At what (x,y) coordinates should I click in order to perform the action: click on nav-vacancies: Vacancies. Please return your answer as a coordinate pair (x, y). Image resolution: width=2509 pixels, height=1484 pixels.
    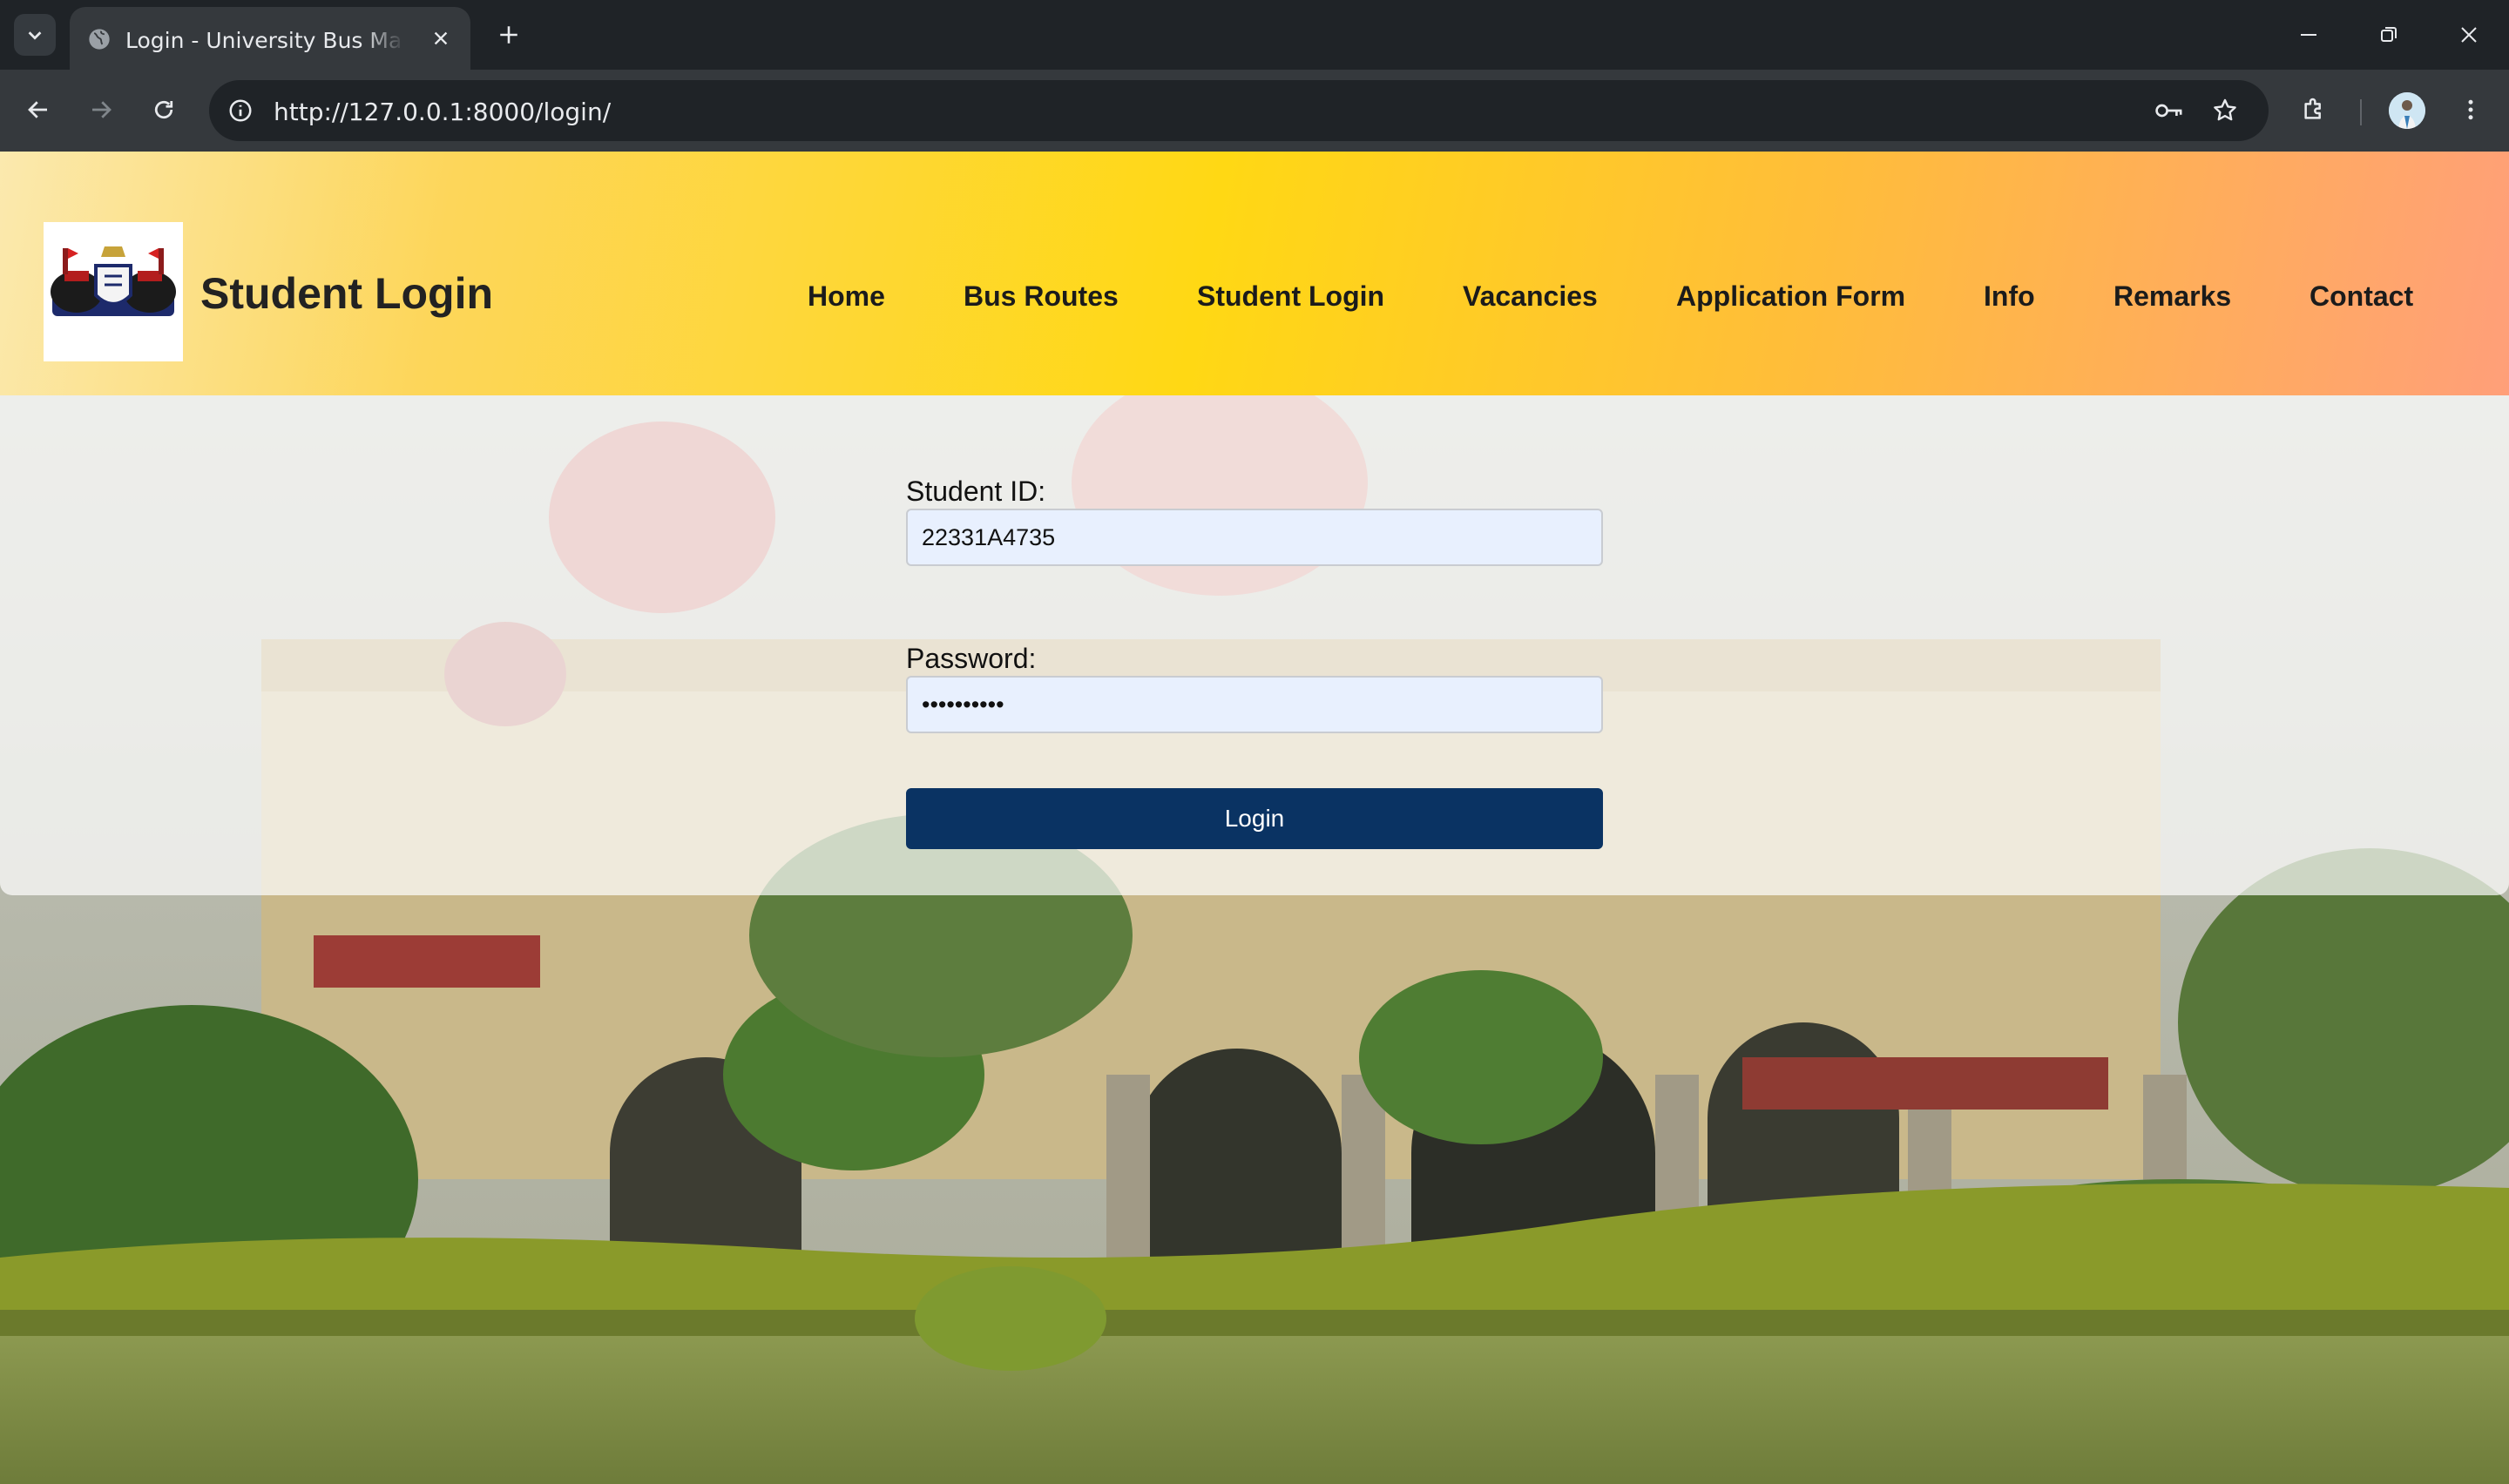
    Looking at the image, I should click on (1530, 296).